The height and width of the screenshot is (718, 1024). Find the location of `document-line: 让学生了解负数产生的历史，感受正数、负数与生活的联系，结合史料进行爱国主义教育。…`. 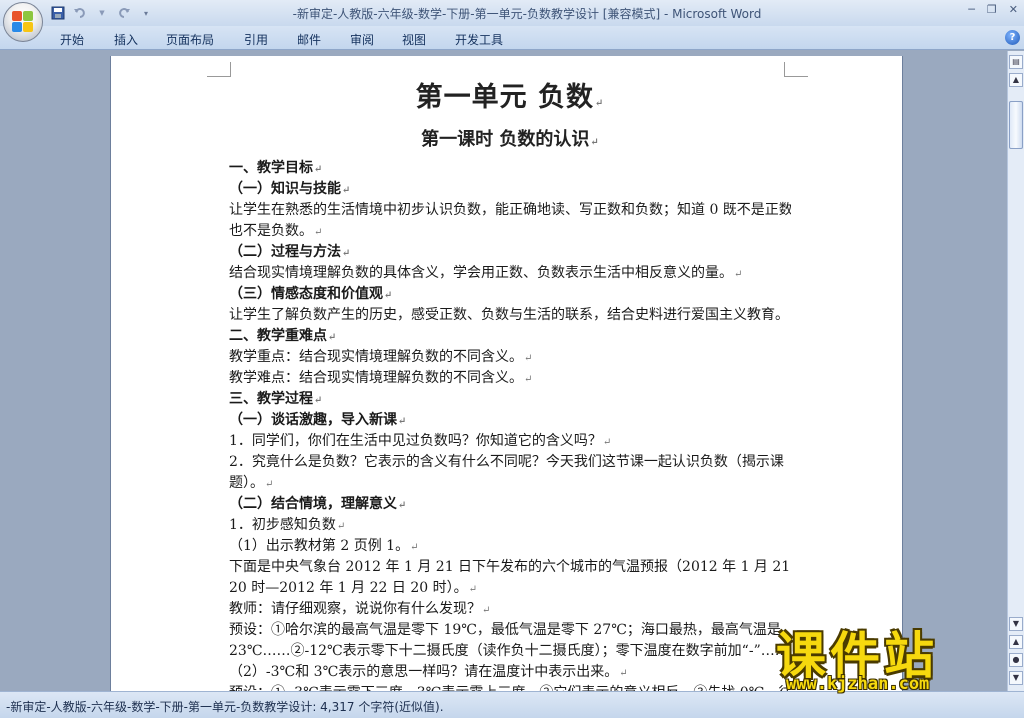

document-line: 让学生了解负数产生的历史，感受正数、负数与生活的联系，结合史料进行爱国主义教育。… is located at coordinates (510, 315).